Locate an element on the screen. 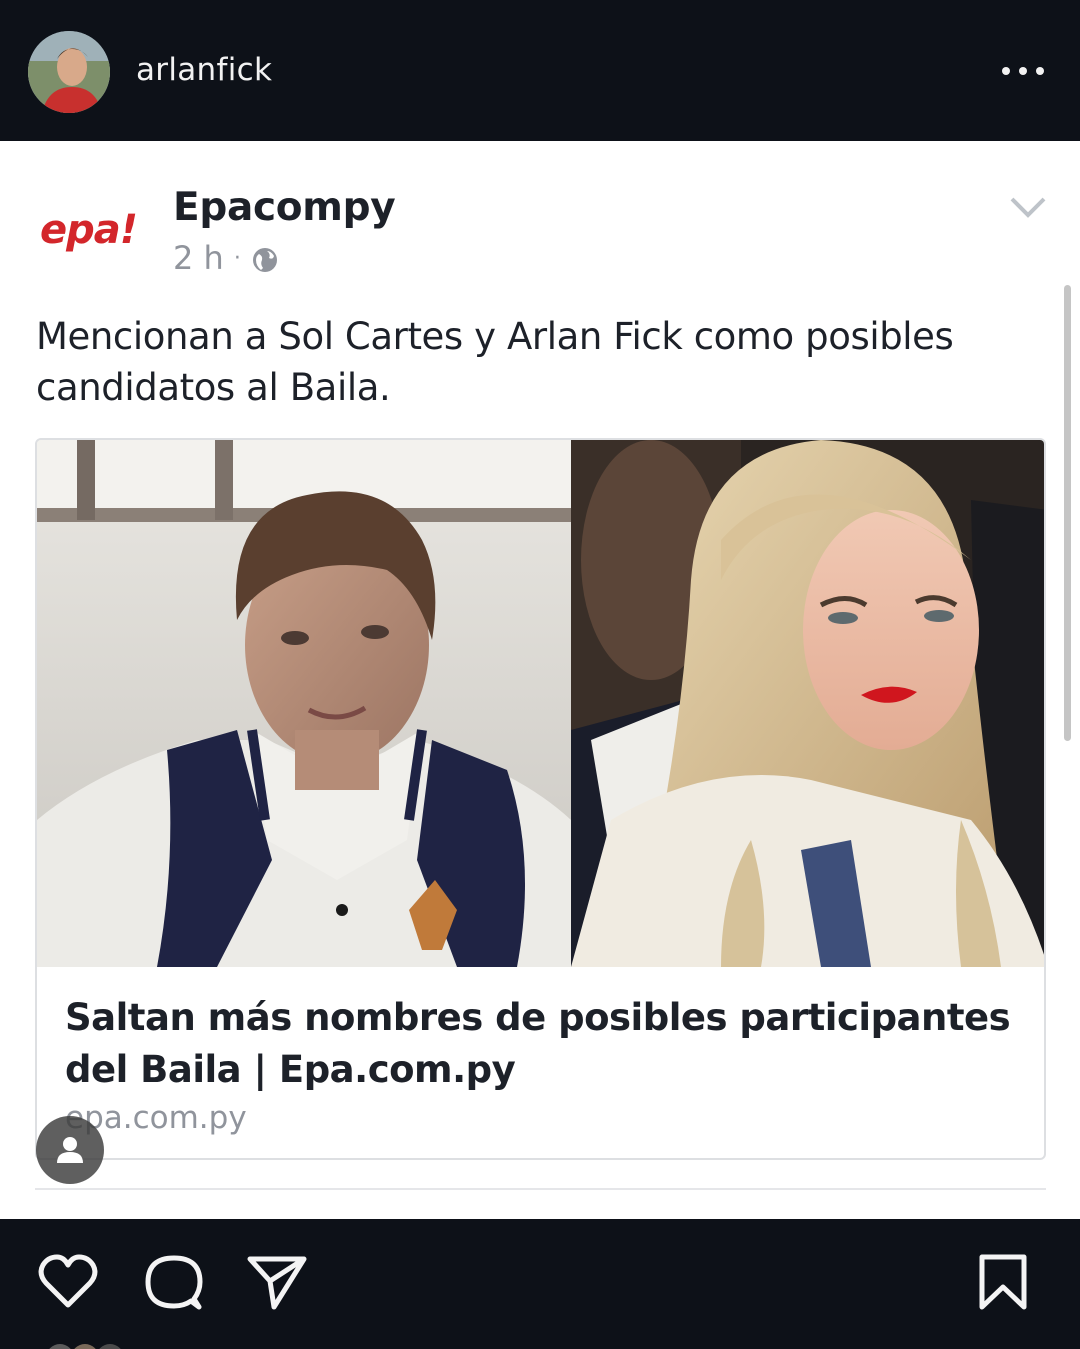  epa-logo: epa! is located at coordinates (93, 231).